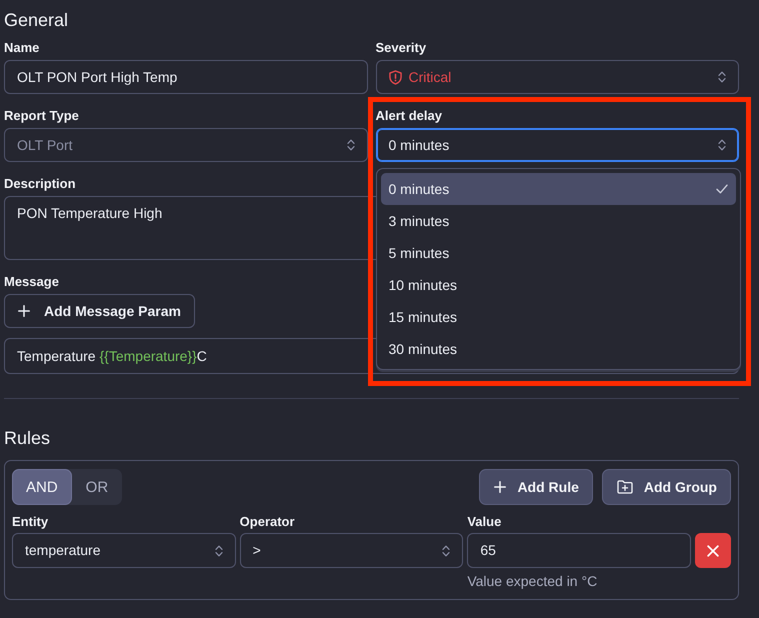  What do you see at coordinates (124, 550) in the screenshot?
I see `dropdown-select: temperature` at bounding box center [124, 550].